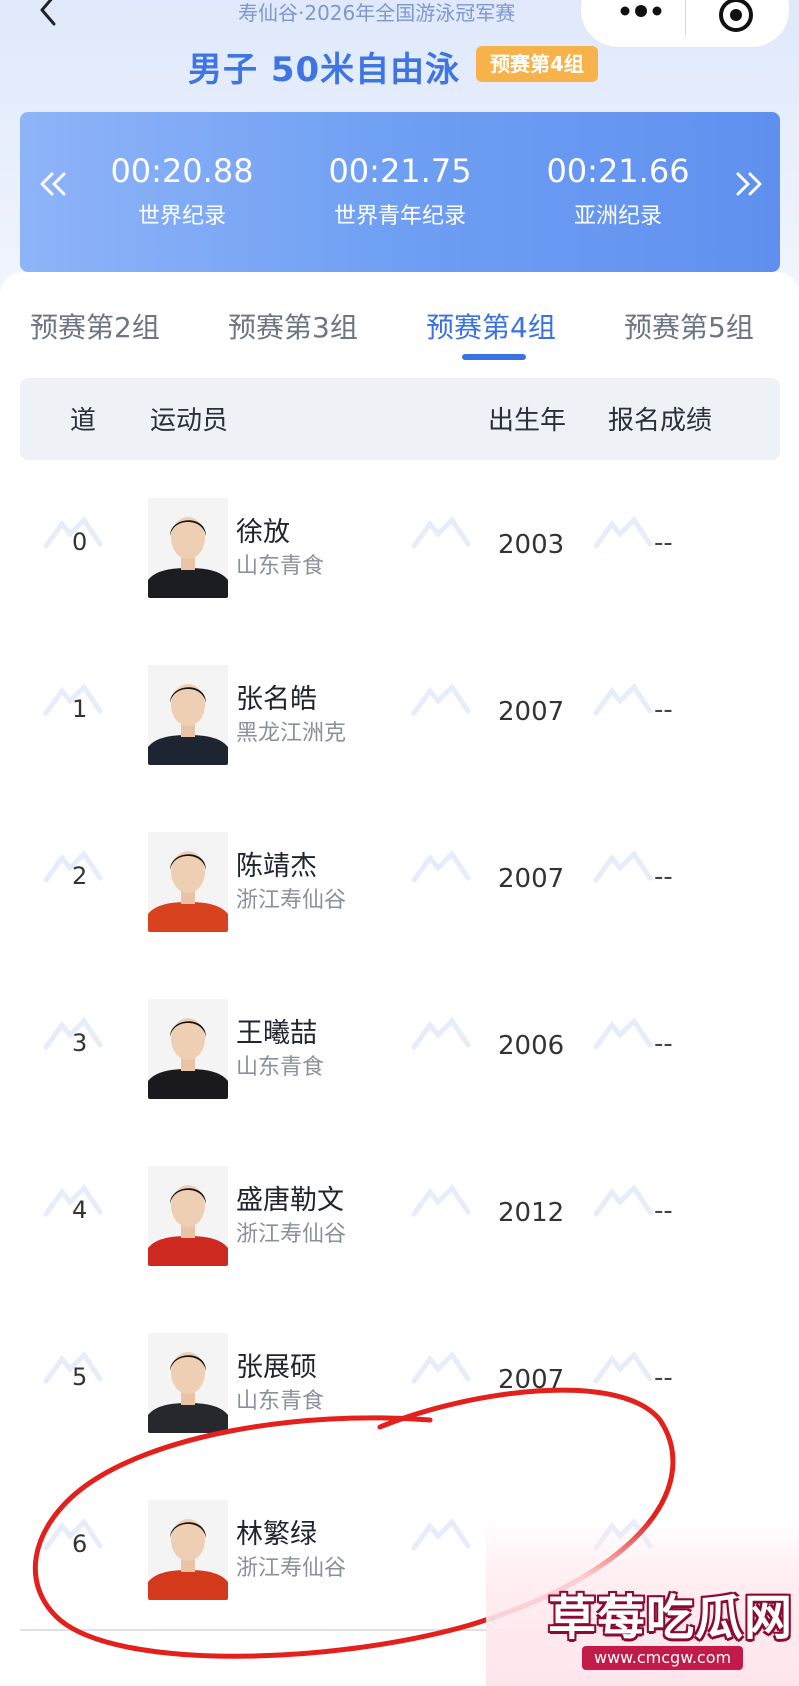 This screenshot has width=799, height=1686. I want to click on lane-number: 6, so click(80, 1544).